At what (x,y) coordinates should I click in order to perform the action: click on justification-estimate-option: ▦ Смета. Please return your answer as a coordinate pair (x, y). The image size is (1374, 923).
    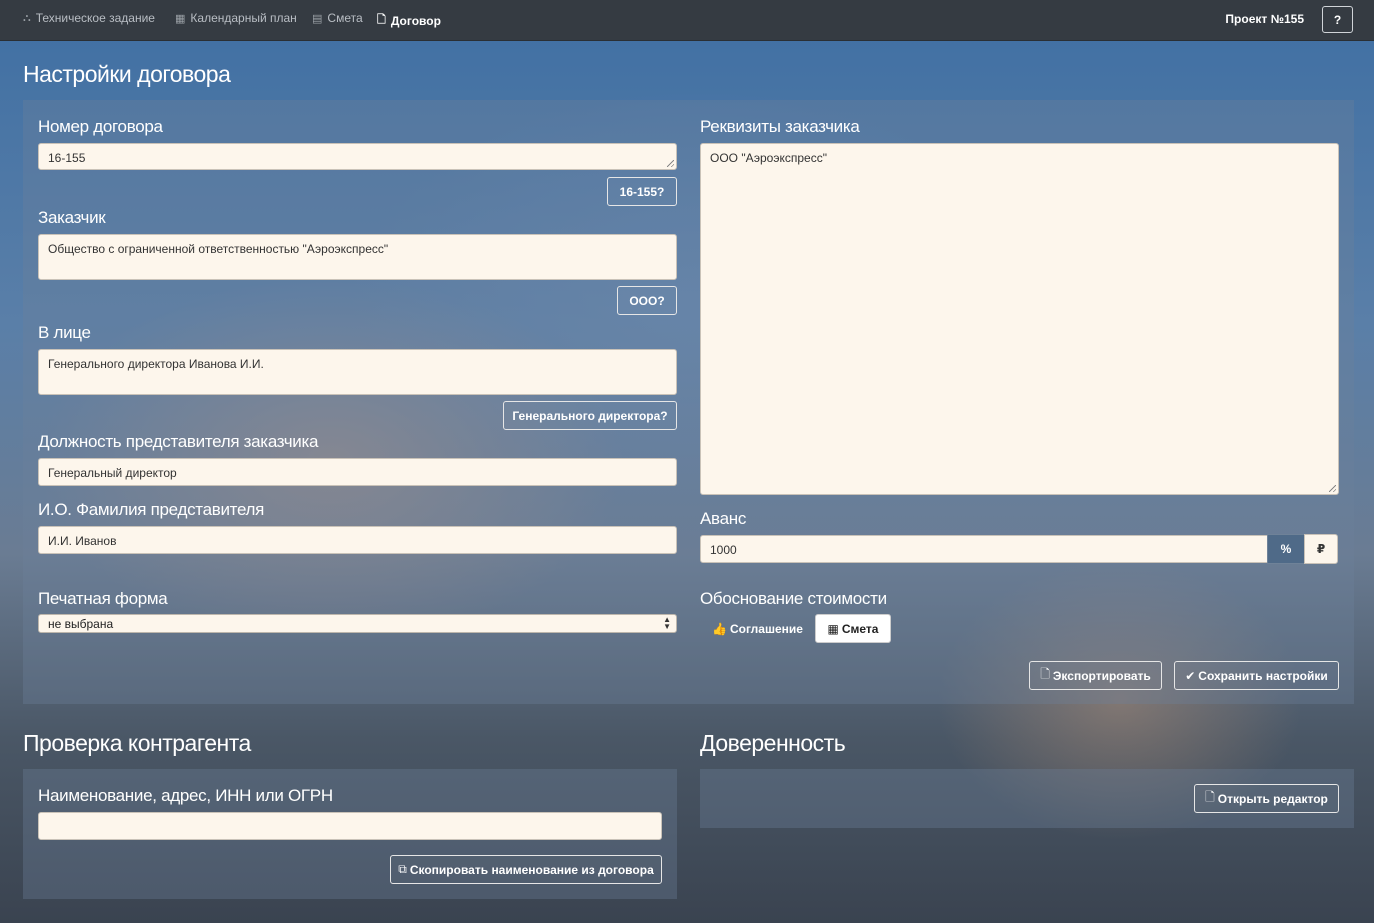
    Looking at the image, I should click on (853, 628).